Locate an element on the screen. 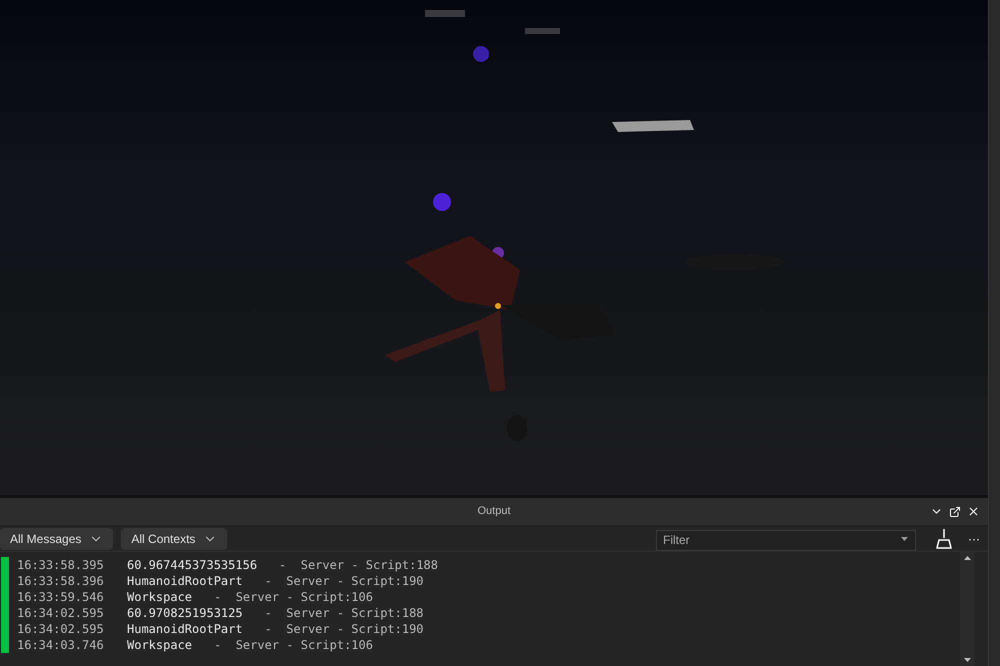 The width and height of the screenshot is (1000, 666). broom-icon is located at coordinates (944, 538).